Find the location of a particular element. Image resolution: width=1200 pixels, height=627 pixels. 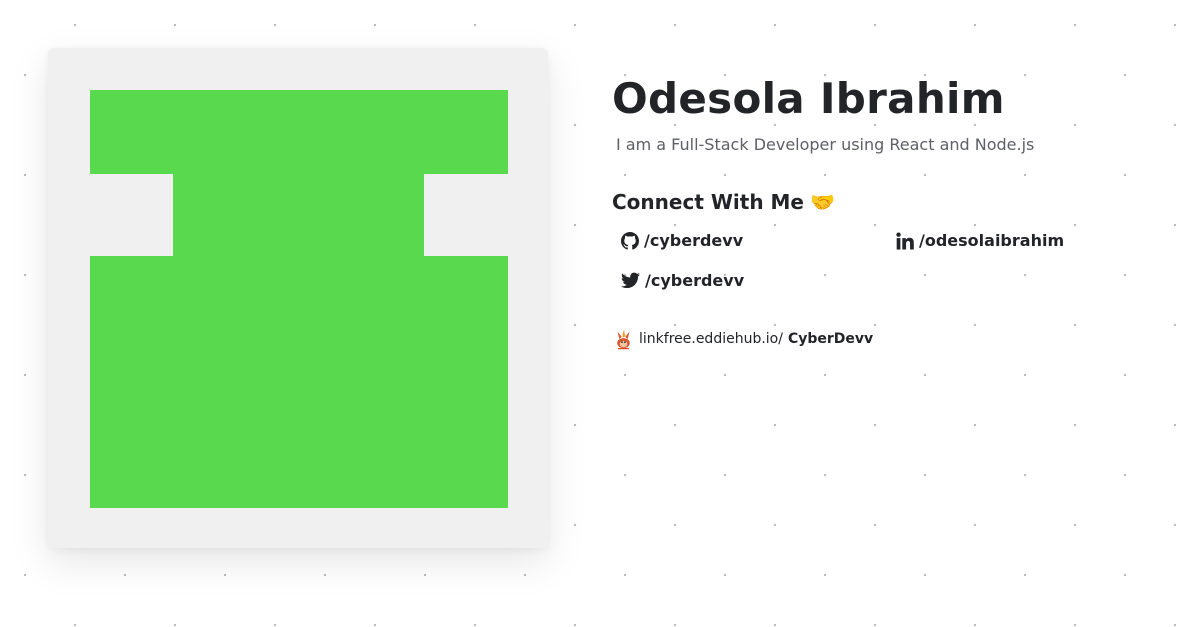

linkedin-link: /odesolaibrahim is located at coordinates (980, 240).